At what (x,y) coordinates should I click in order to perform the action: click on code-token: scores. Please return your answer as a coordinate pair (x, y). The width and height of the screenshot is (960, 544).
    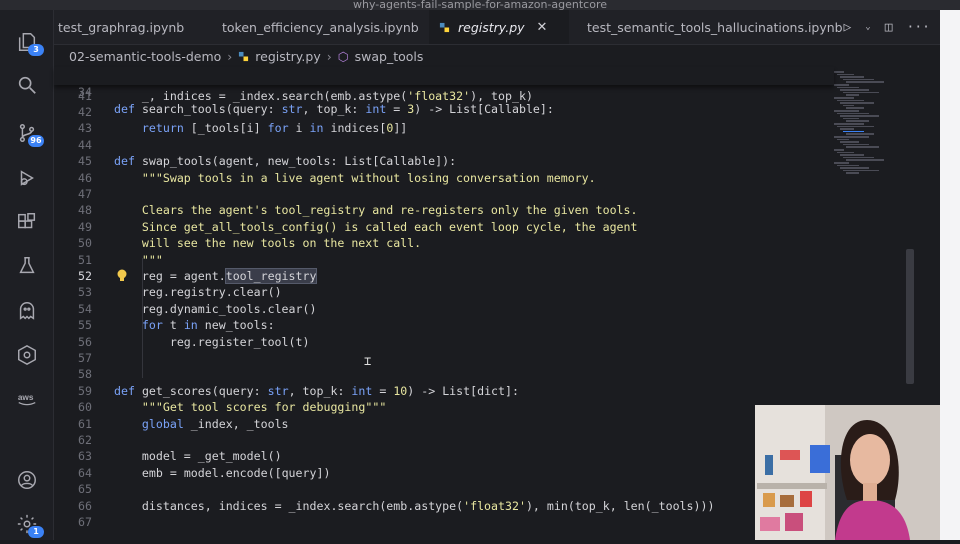
    Looking at the image, I should click on (246, 407).